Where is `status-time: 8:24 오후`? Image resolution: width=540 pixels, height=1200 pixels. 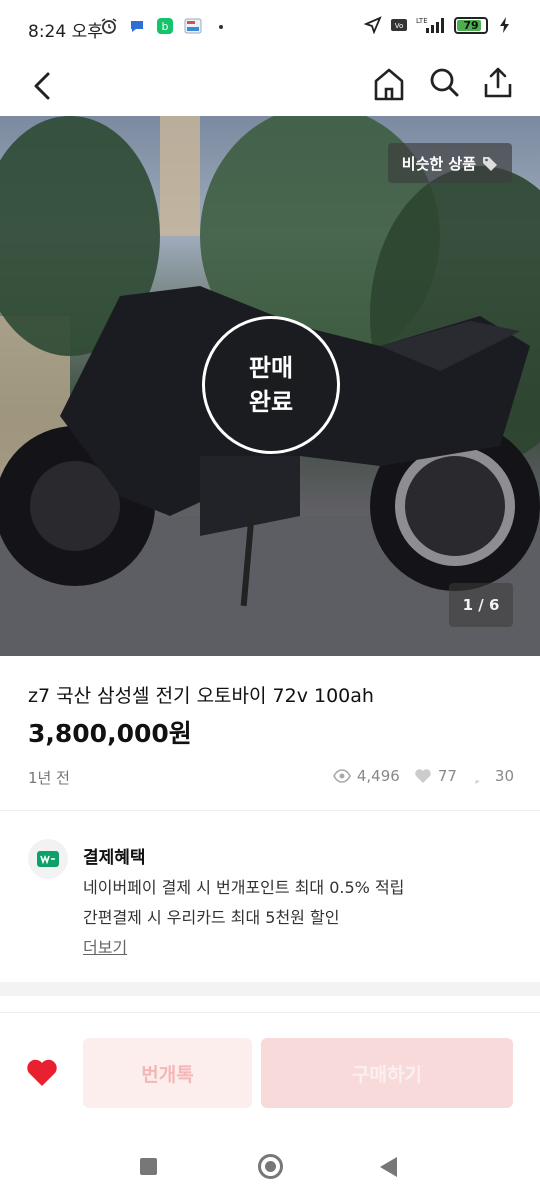 status-time: 8:24 오후 is located at coordinates (65, 32).